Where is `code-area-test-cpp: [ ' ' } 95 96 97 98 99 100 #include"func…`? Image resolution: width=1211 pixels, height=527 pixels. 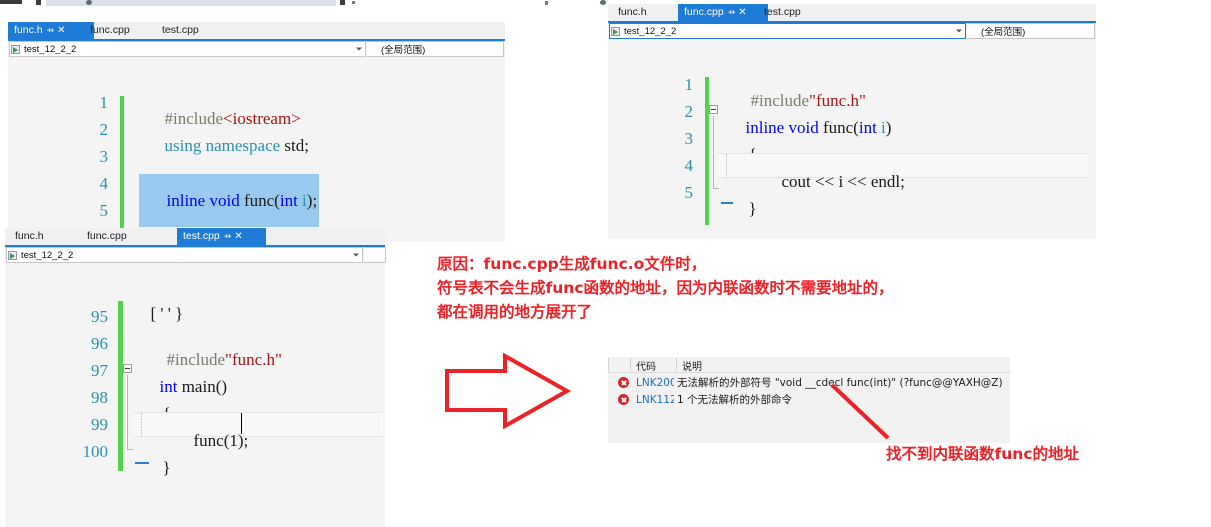
code-area-test-cpp: [ ' ' } 95 96 97 98 99 100 #include"func… is located at coordinates (195, 411).